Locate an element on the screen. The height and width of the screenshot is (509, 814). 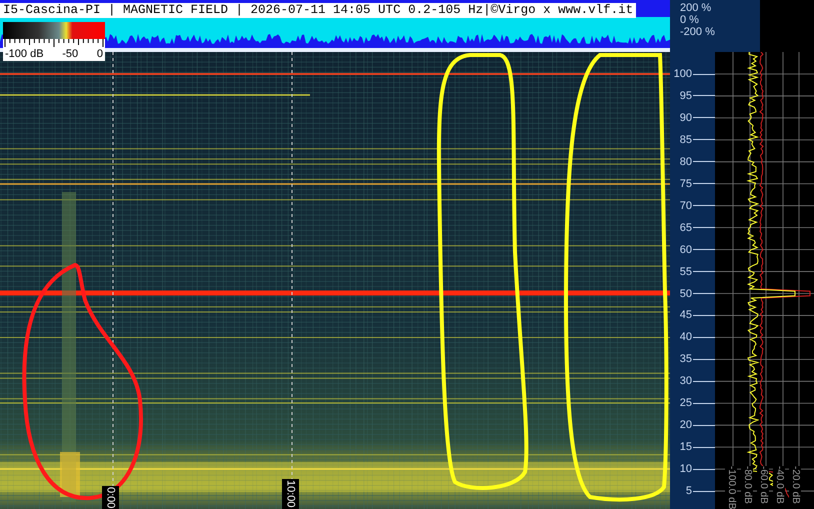
frequency-label: 85 is located at coordinates (685, 139).